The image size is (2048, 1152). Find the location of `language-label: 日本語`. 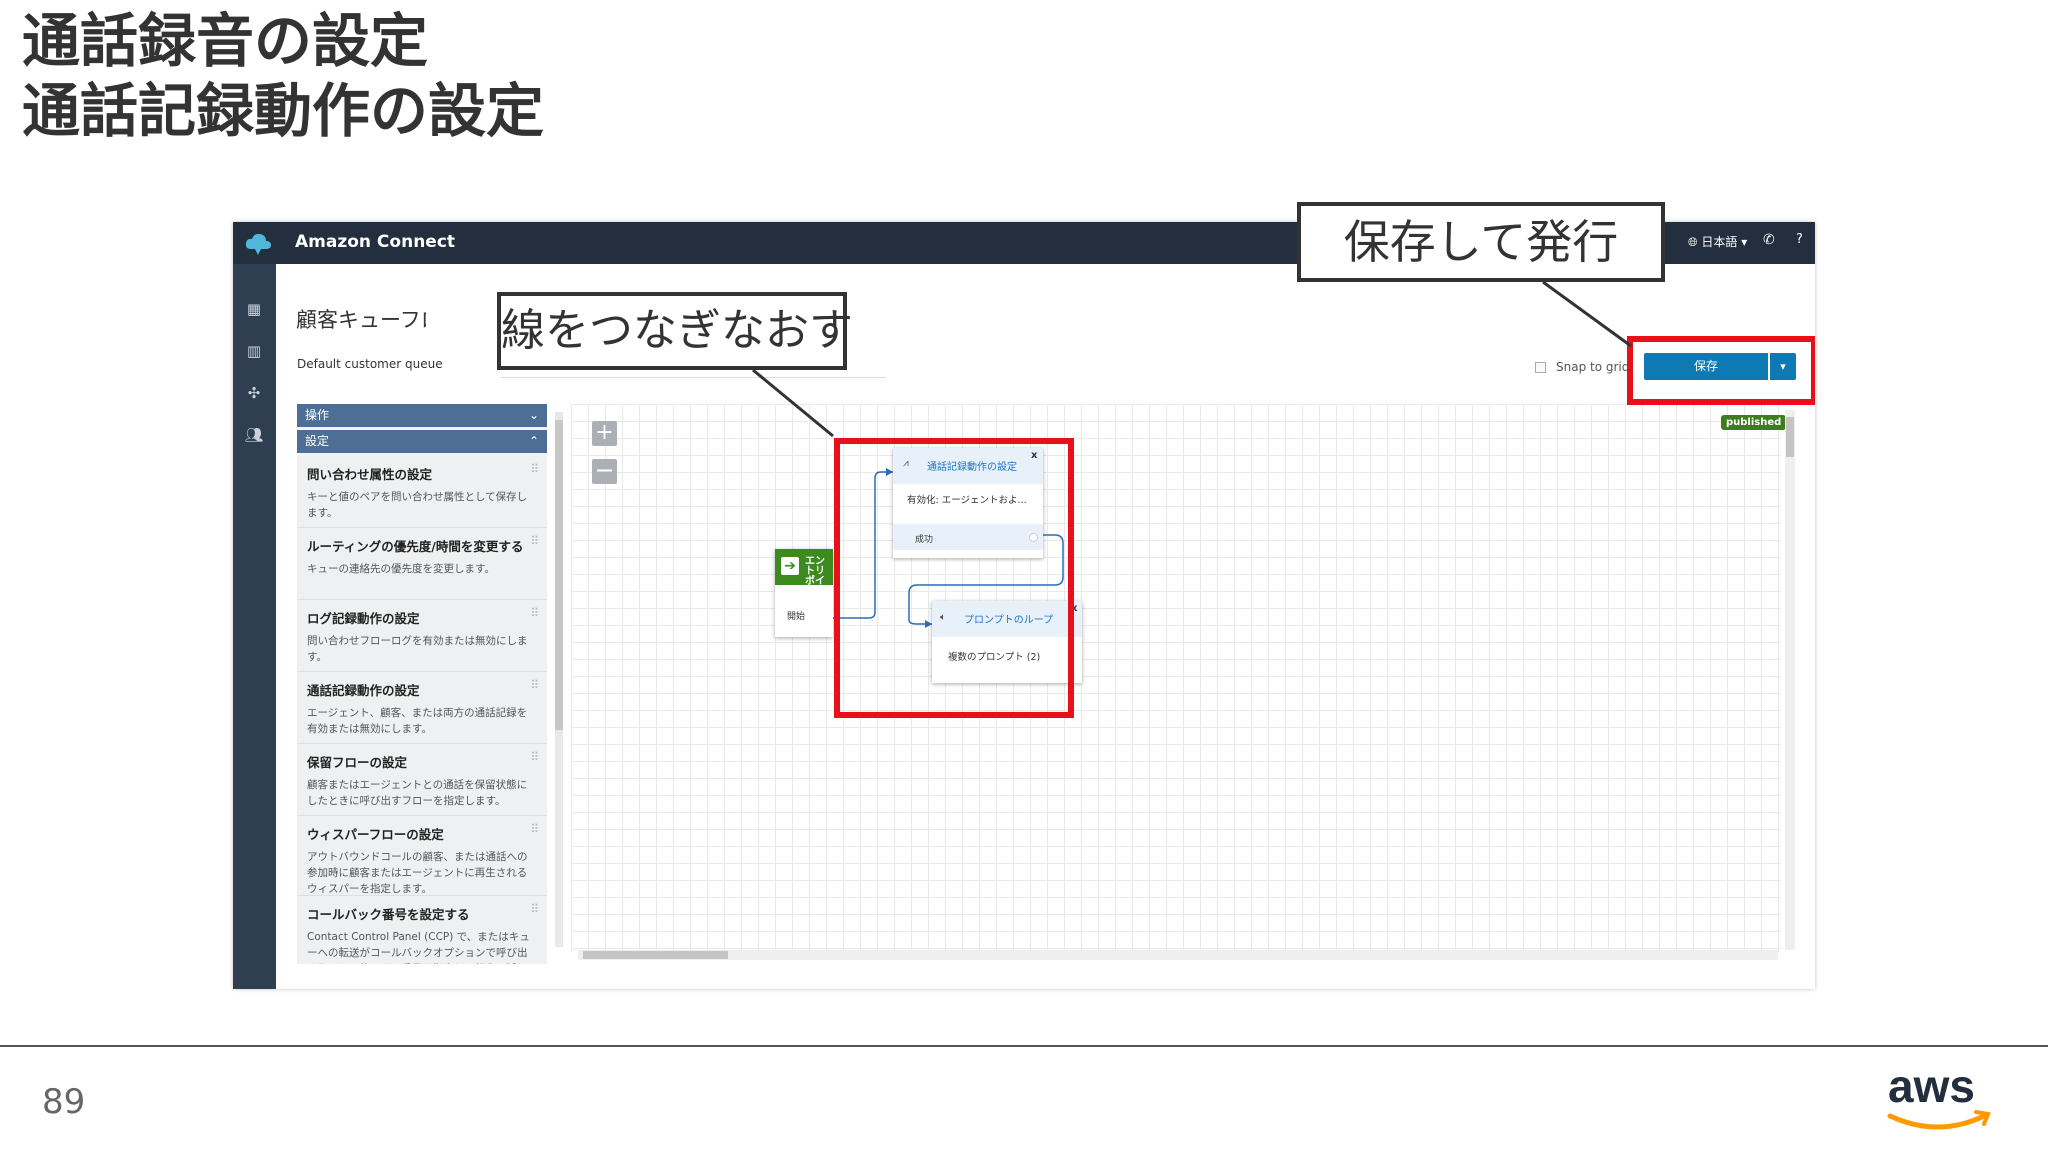

language-label: 日本語 is located at coordinates (1719, 242).